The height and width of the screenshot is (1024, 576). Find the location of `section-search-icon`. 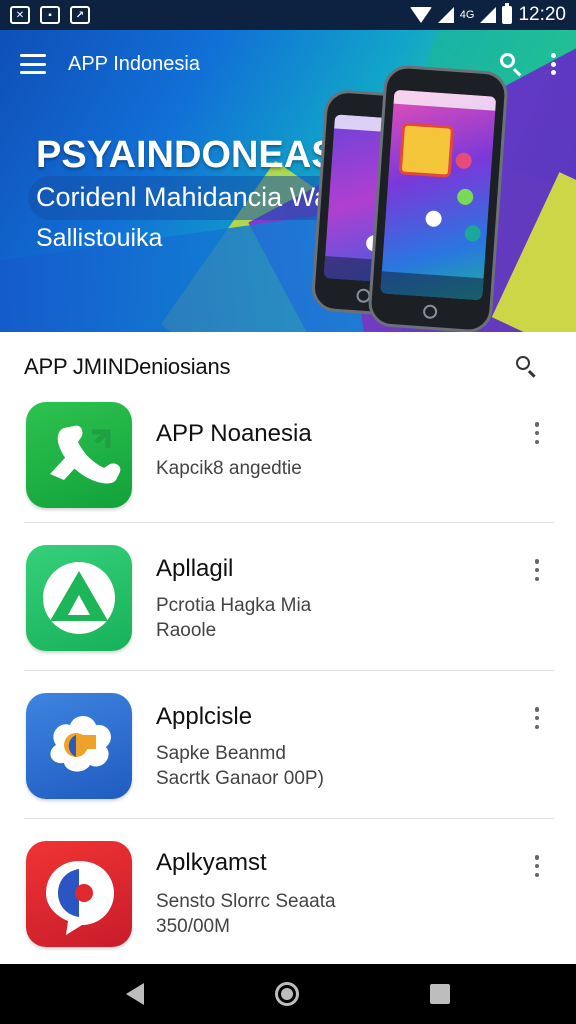

section-search-icon is located at coordinates (527, 367).